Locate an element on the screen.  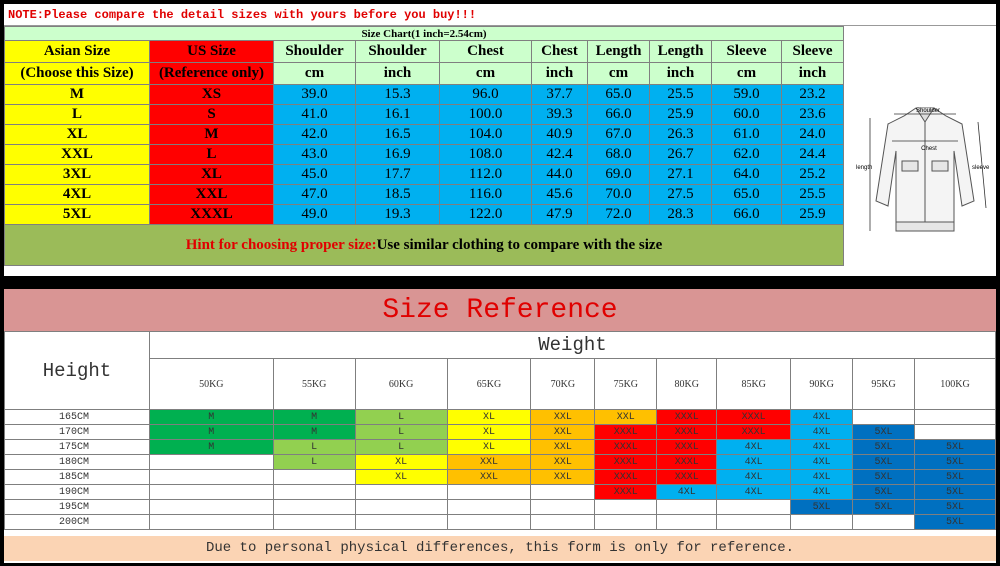
measure-value: 43.0 is located at coordinates (314, 154).